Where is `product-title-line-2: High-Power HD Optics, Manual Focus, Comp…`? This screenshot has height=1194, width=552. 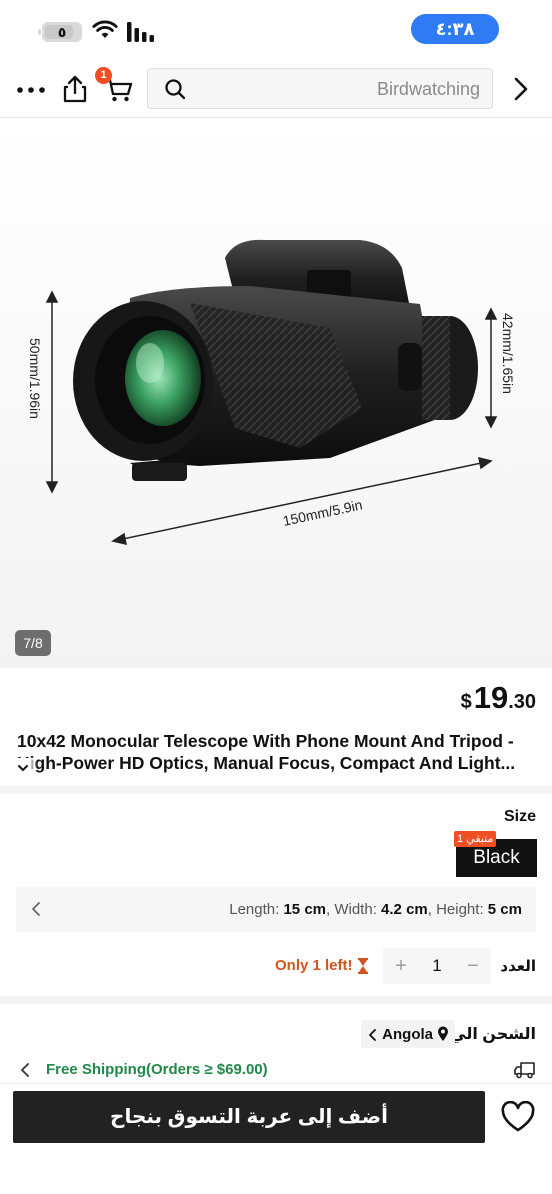
product-title-line-2: High-Power HD Optics, Manual Focus, Comp… is located at coordinates (266, 763).